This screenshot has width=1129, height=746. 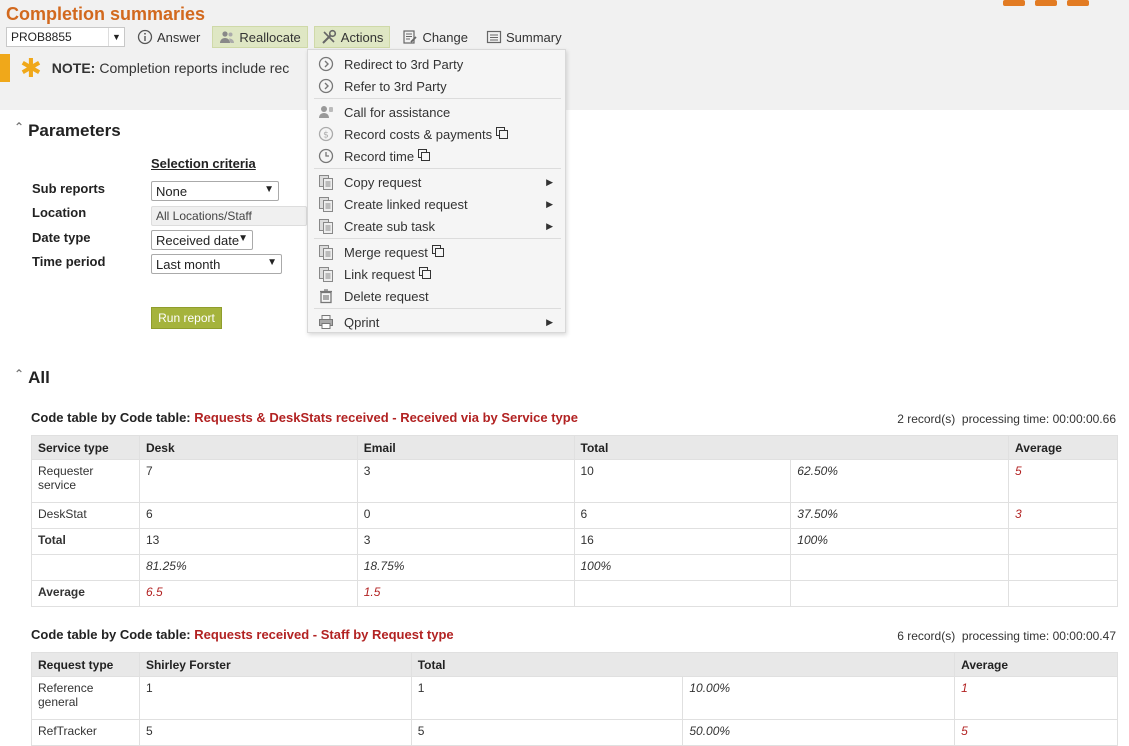 What do you see at coordinates (73, 68) in the screenshot?
I see `note-label: NOTE:` at bounding box center [73, 68].